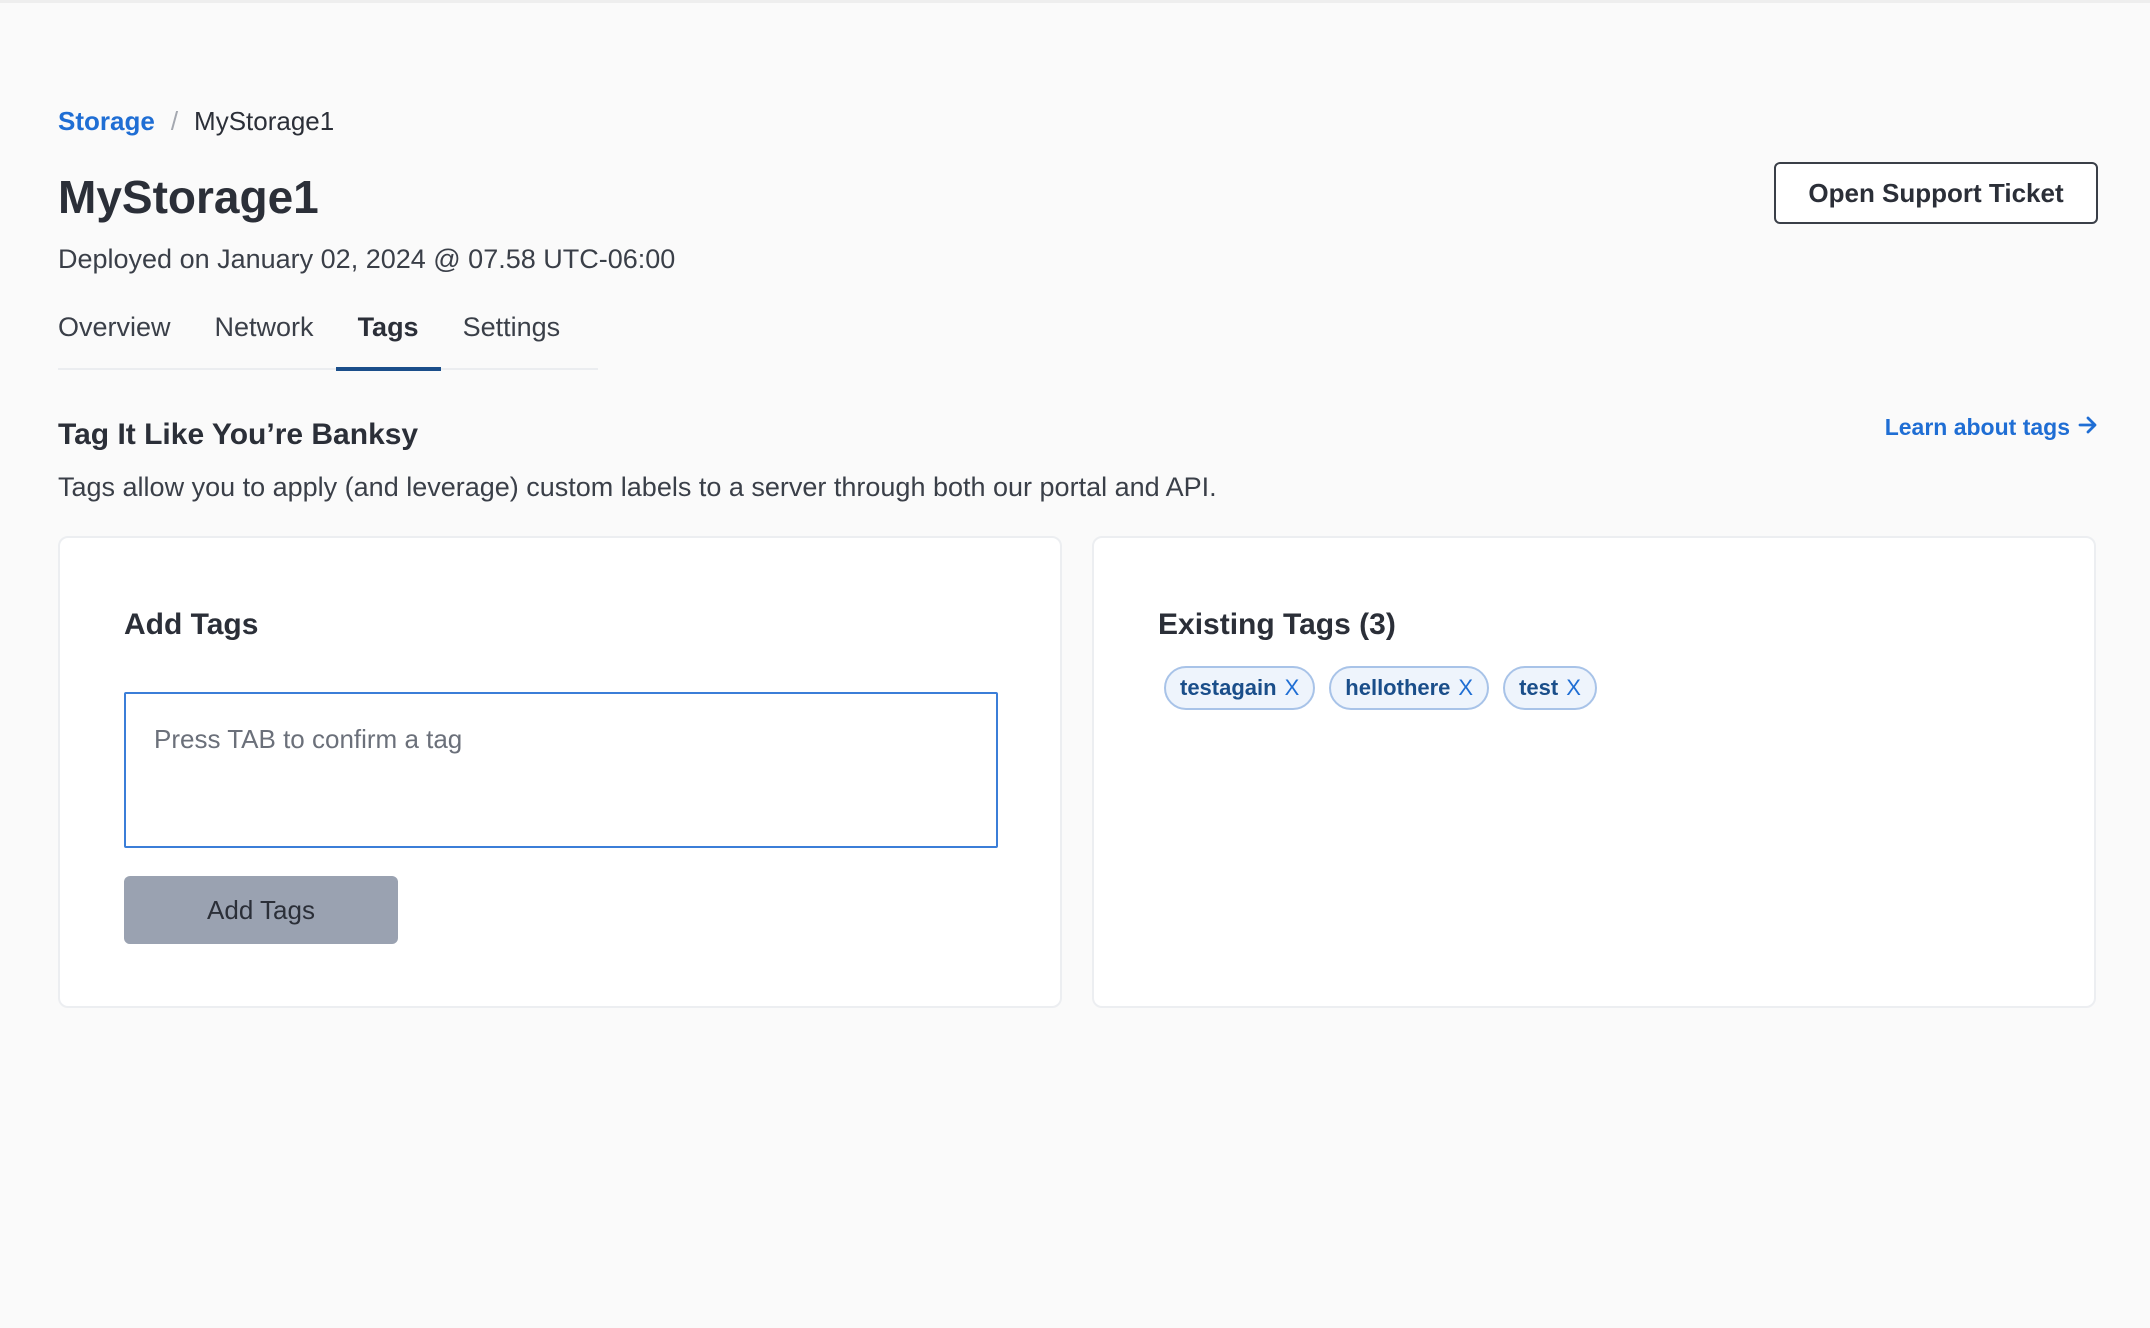 The height and width of the screenshot is (1328, 2150). I want to click on tag-chip-label: testagain, so click(1228, 687).